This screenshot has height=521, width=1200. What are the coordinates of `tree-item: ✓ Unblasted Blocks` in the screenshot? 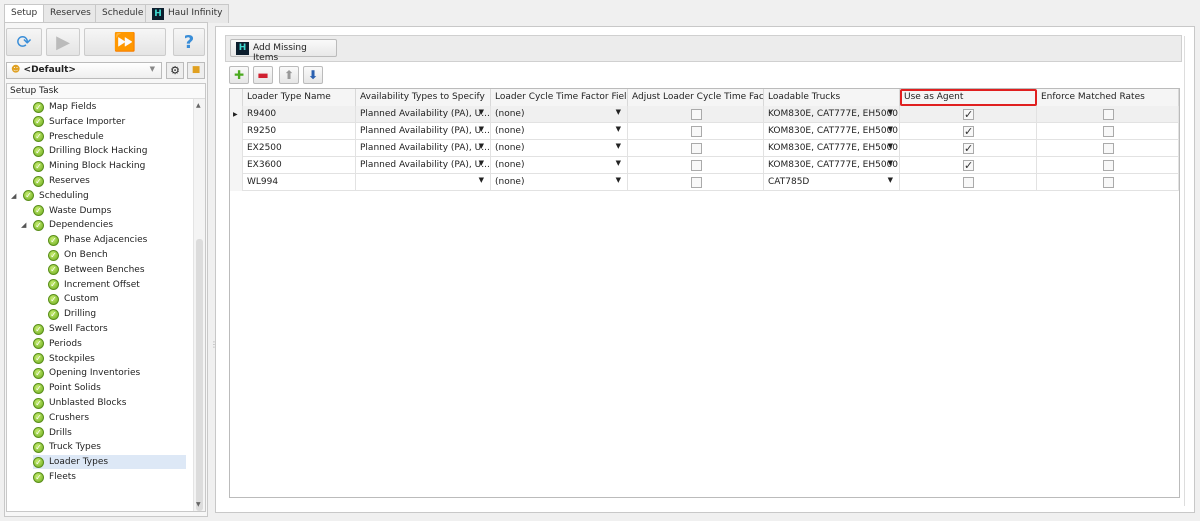 It's located at (79, 403).